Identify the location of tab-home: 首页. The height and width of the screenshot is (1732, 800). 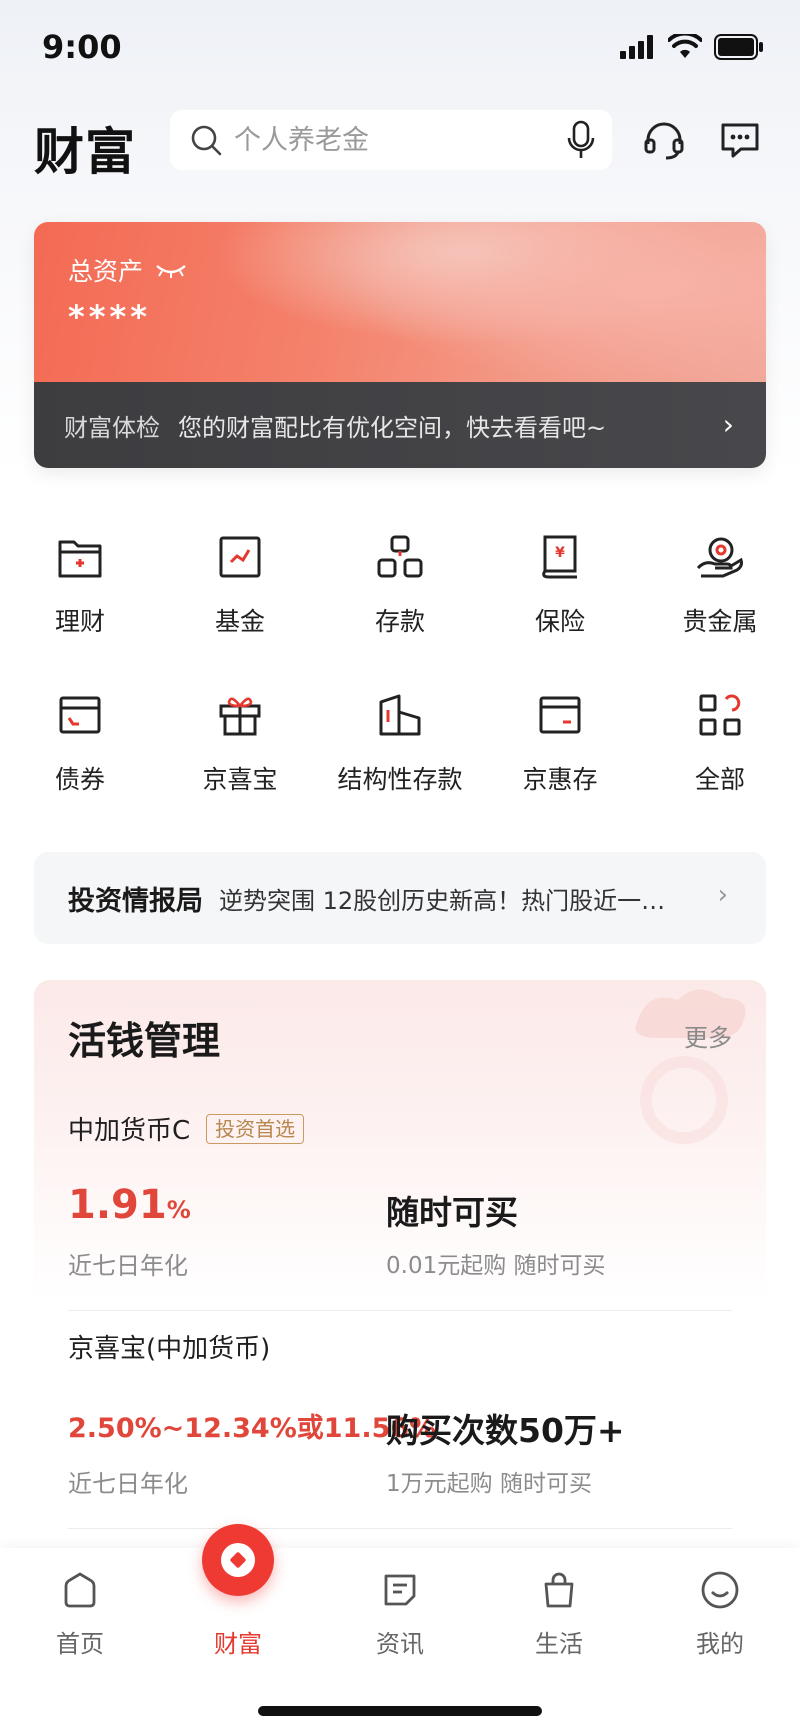
(80, 1612).